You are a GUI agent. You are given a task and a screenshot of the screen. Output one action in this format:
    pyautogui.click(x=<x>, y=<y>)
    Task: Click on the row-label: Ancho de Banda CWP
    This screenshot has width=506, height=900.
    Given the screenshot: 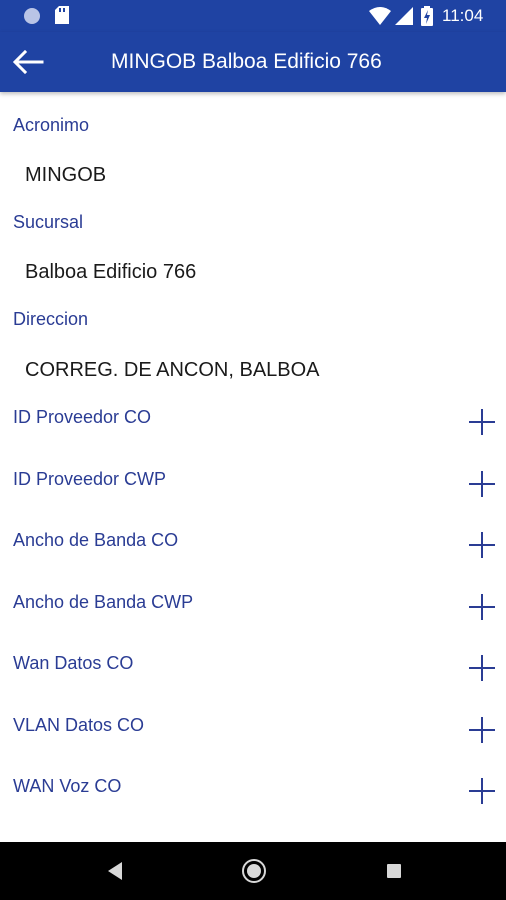 What is the action you would take?
    pyautogui.click(x=103, y=602)
    